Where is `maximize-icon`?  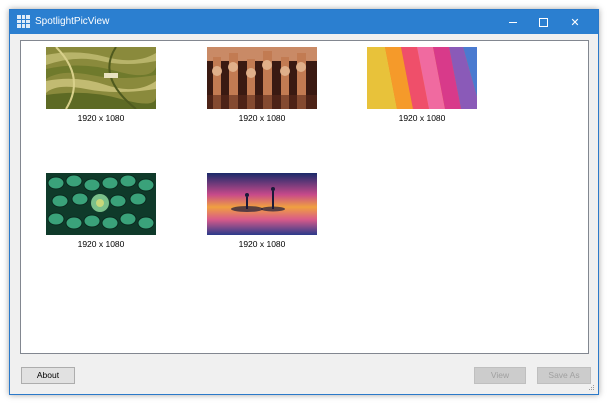
maximize-icon is located at coordinates (543, 22).